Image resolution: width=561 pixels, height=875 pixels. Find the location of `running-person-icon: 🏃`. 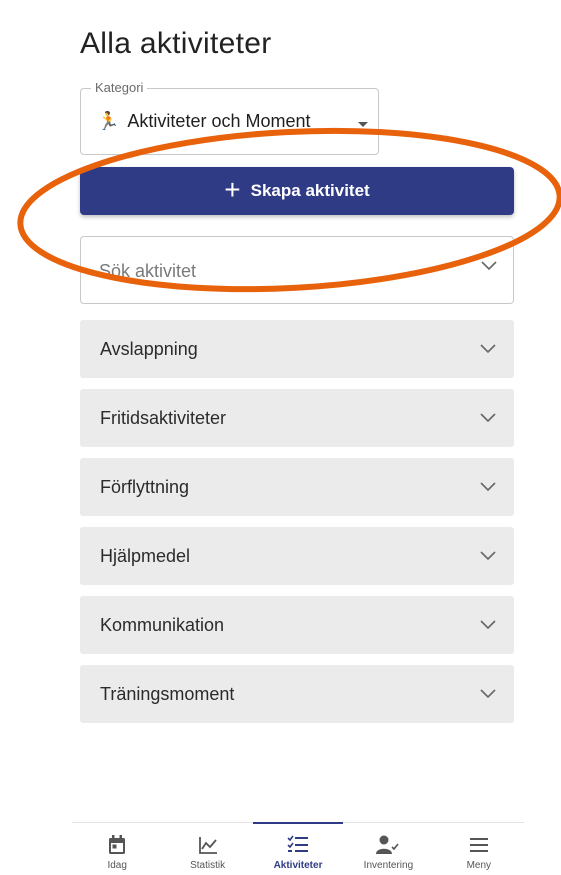

running-person-icon: 🏃 is located at coordinates (108, 121).